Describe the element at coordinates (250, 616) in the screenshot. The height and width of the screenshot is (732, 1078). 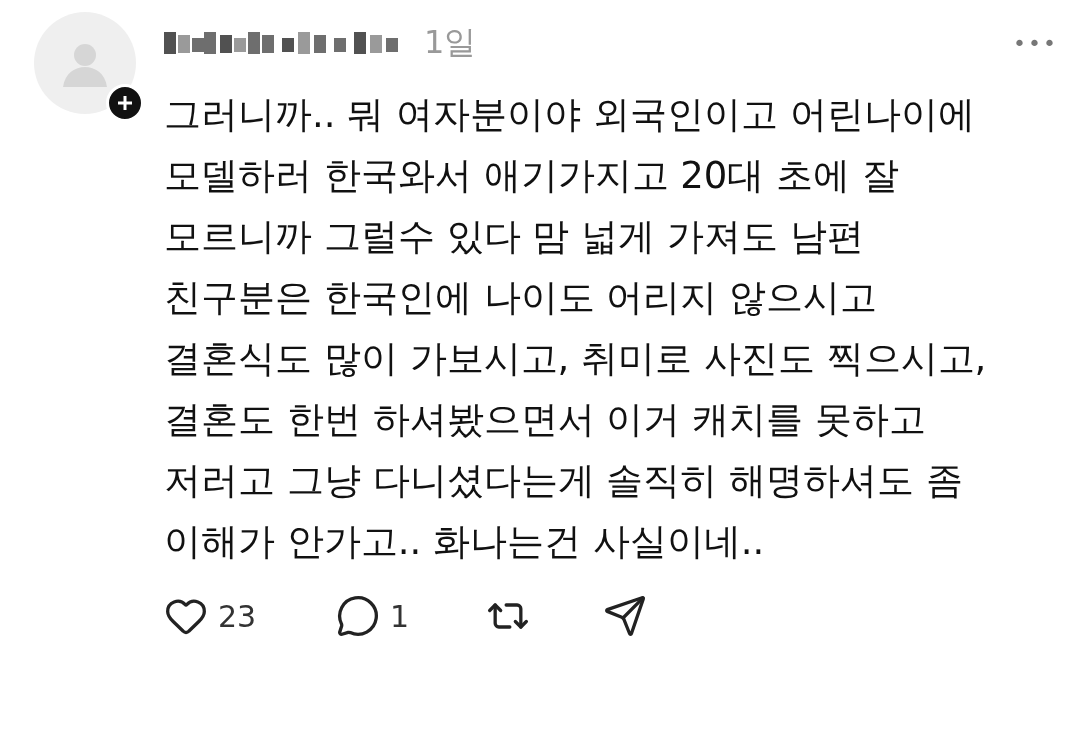
I see `like-button: 23` at that location.